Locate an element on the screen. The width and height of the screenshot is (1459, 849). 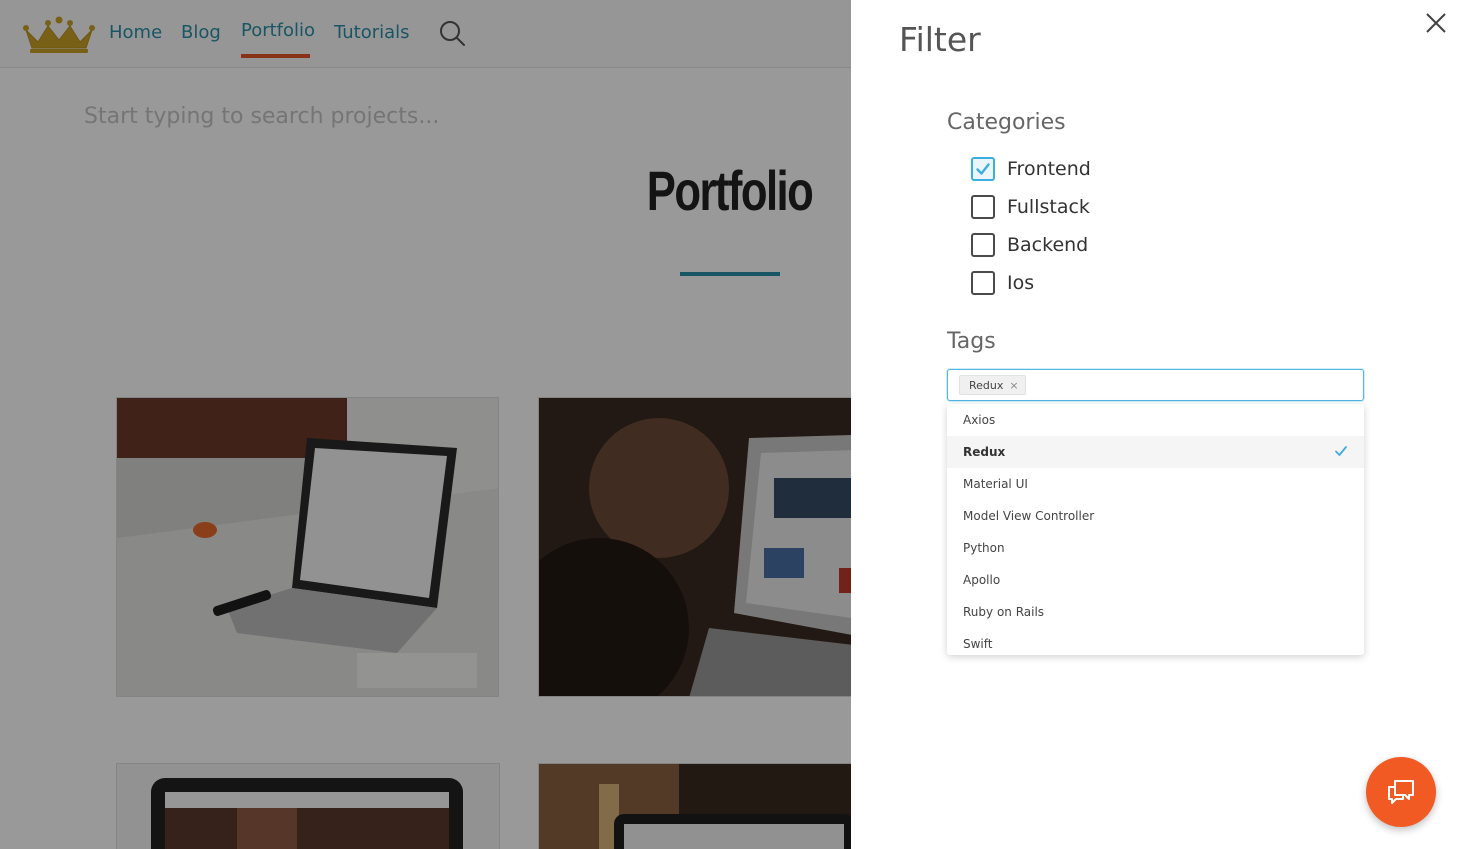
category-backend: Backend is located at coordinates (1029, 245).